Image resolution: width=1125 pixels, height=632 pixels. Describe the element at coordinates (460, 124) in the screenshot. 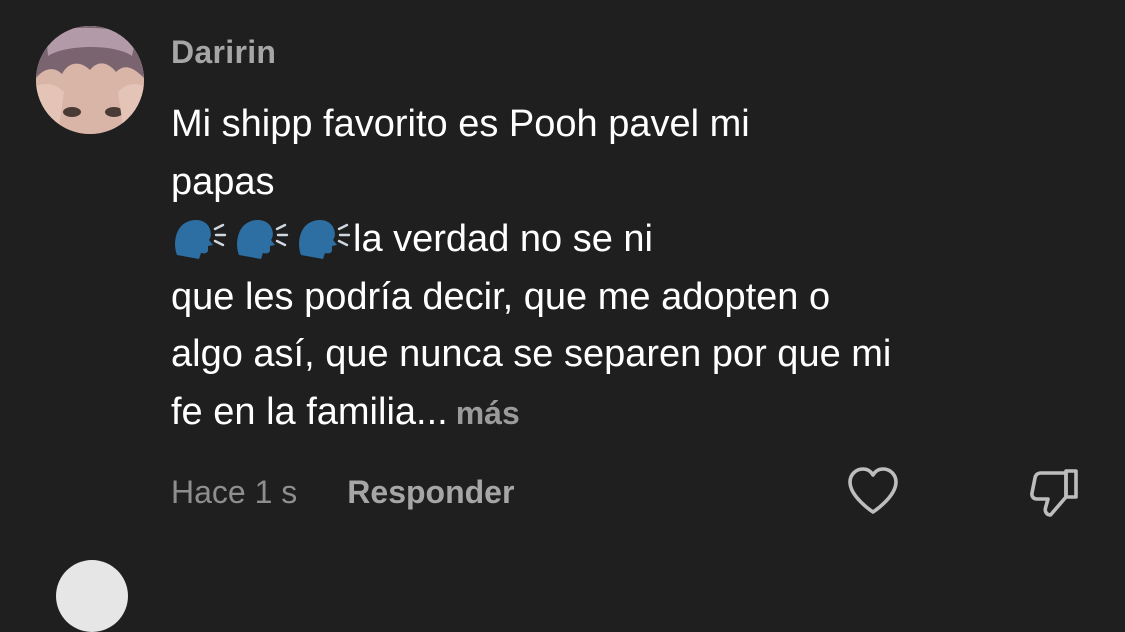

I see `comment-line: Mi shipp favorito es Pooh pavel mi` at that location.